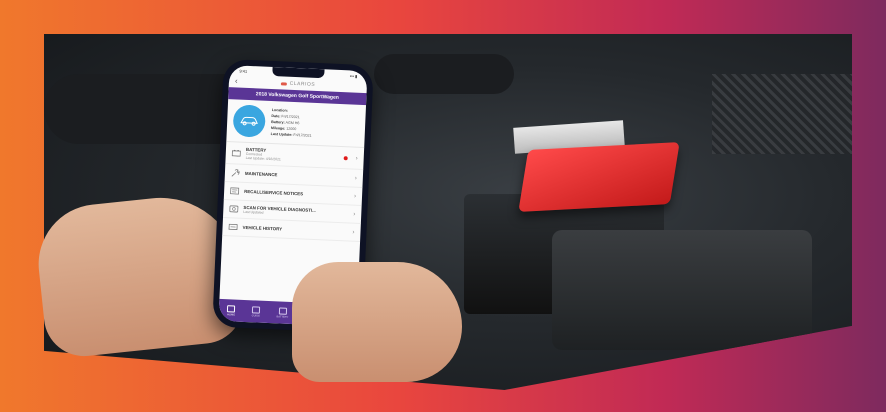 This screenshot has height=412, width=886. Describe the element at coordinates (294, 230) in the screenshot. I see `menu-item-text: VEHICLE HISTORY` at that location.